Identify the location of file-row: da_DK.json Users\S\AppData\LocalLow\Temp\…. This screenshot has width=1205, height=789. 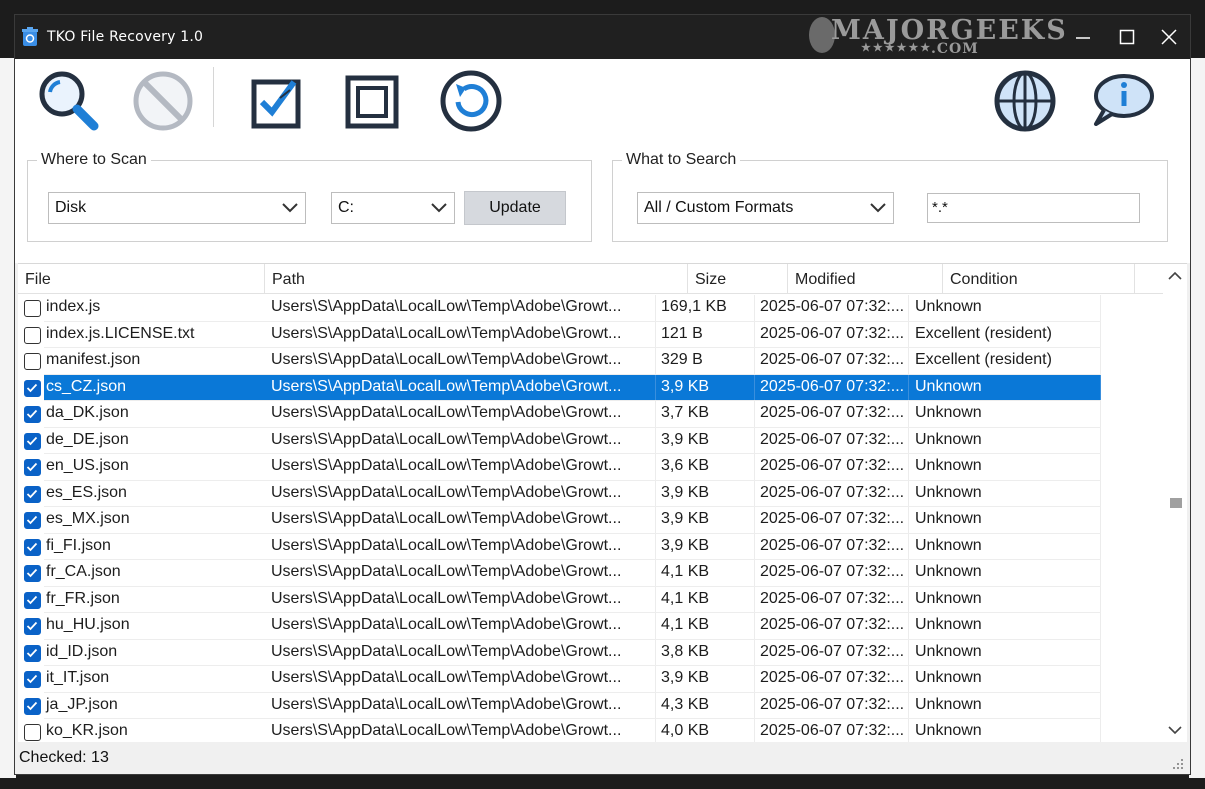
(590, 414).